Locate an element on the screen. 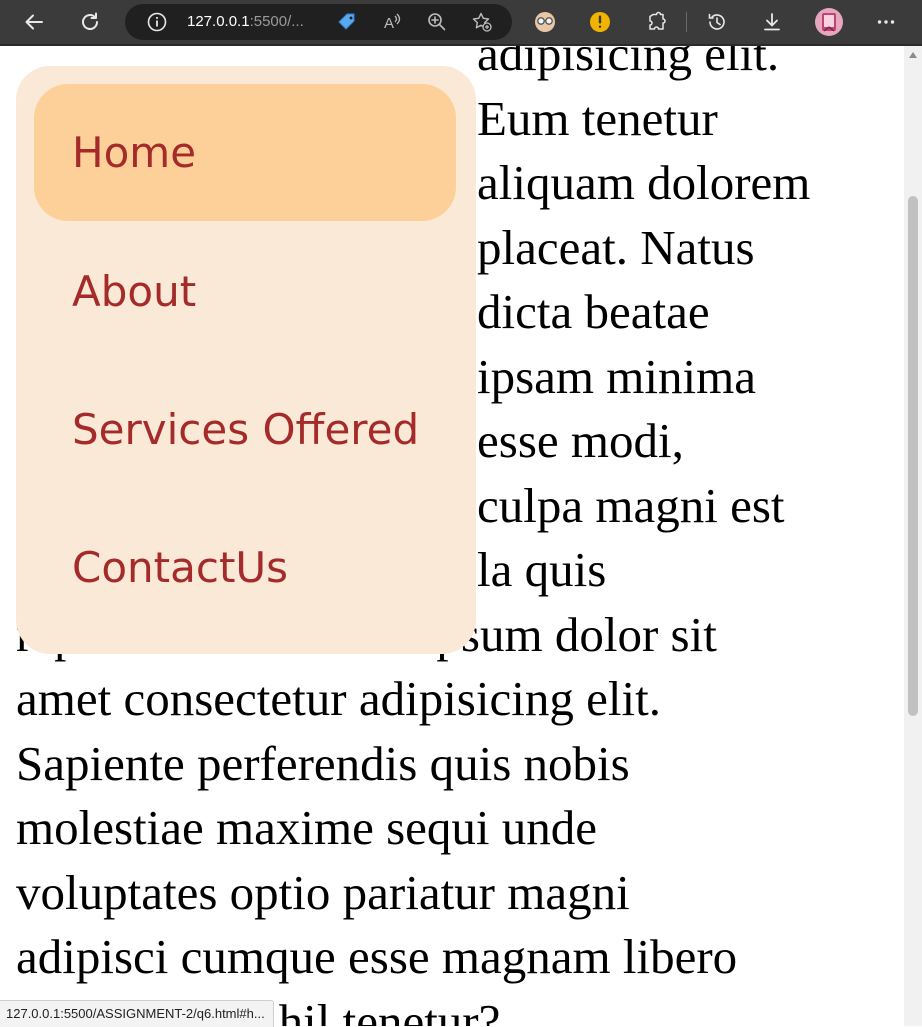 This screenshot has width=922, height=1027. scroll-up-icon is located at coordinates (913, 55).